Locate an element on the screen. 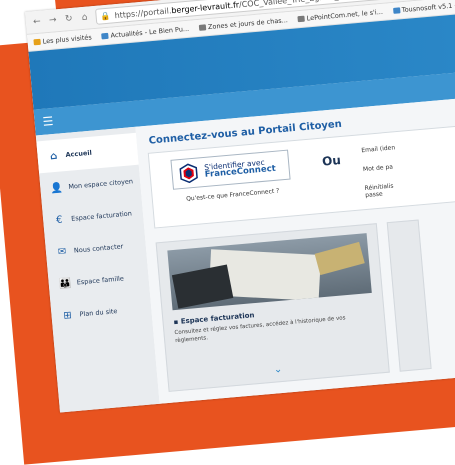 The height and width of the screenshot is (465, 455). home-icon: ⌂ is located at coordinates (53, 156).